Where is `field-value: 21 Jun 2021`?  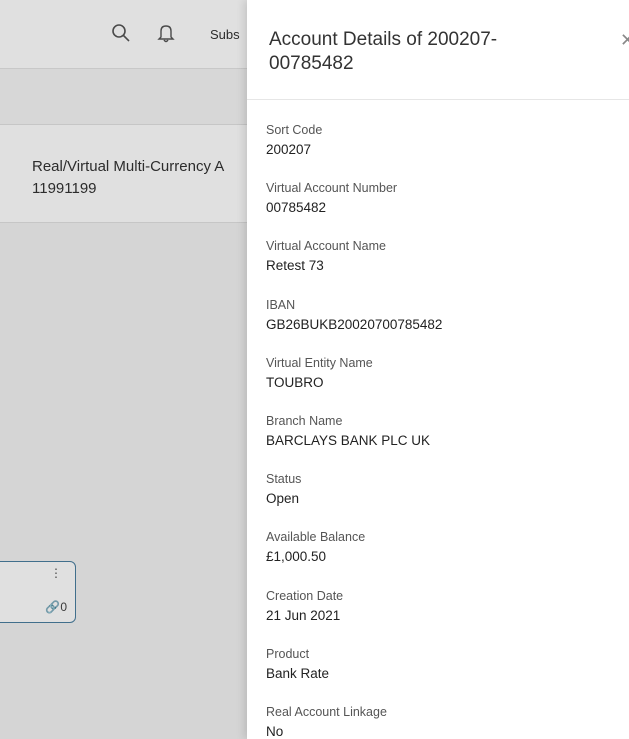 field-value: 21 Jun 2021 is located at coordinates (303, 615).